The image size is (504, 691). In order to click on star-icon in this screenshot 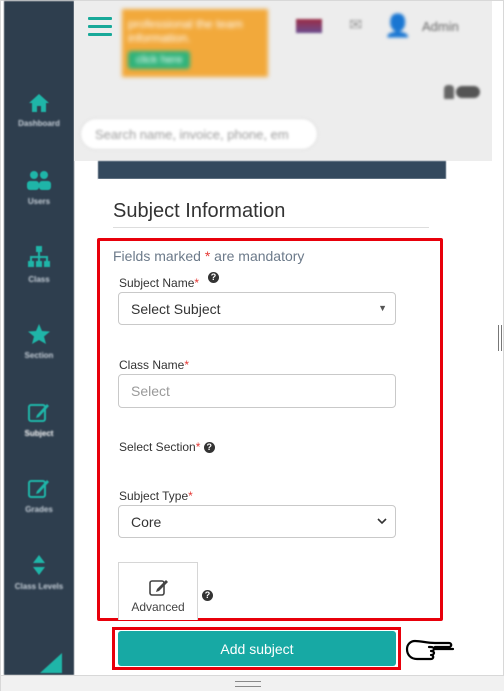, I will do `click(39, 334)`.